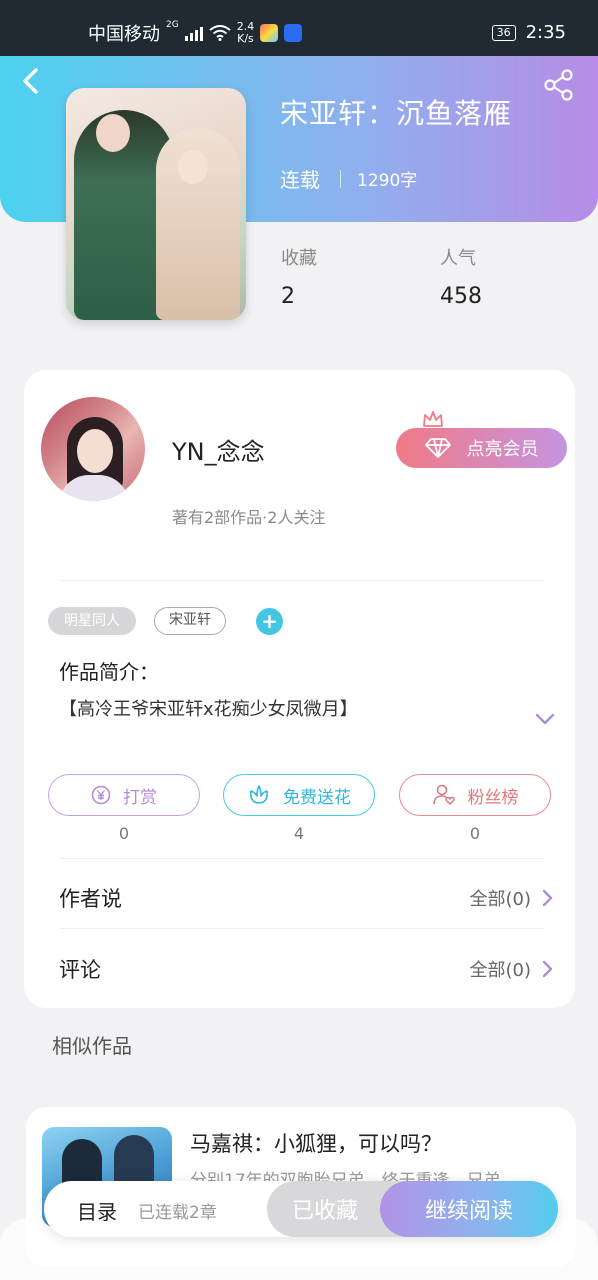 This screenshot has width=598, height=1280. I want to click on word-count: 1290字, so click(387, 181).